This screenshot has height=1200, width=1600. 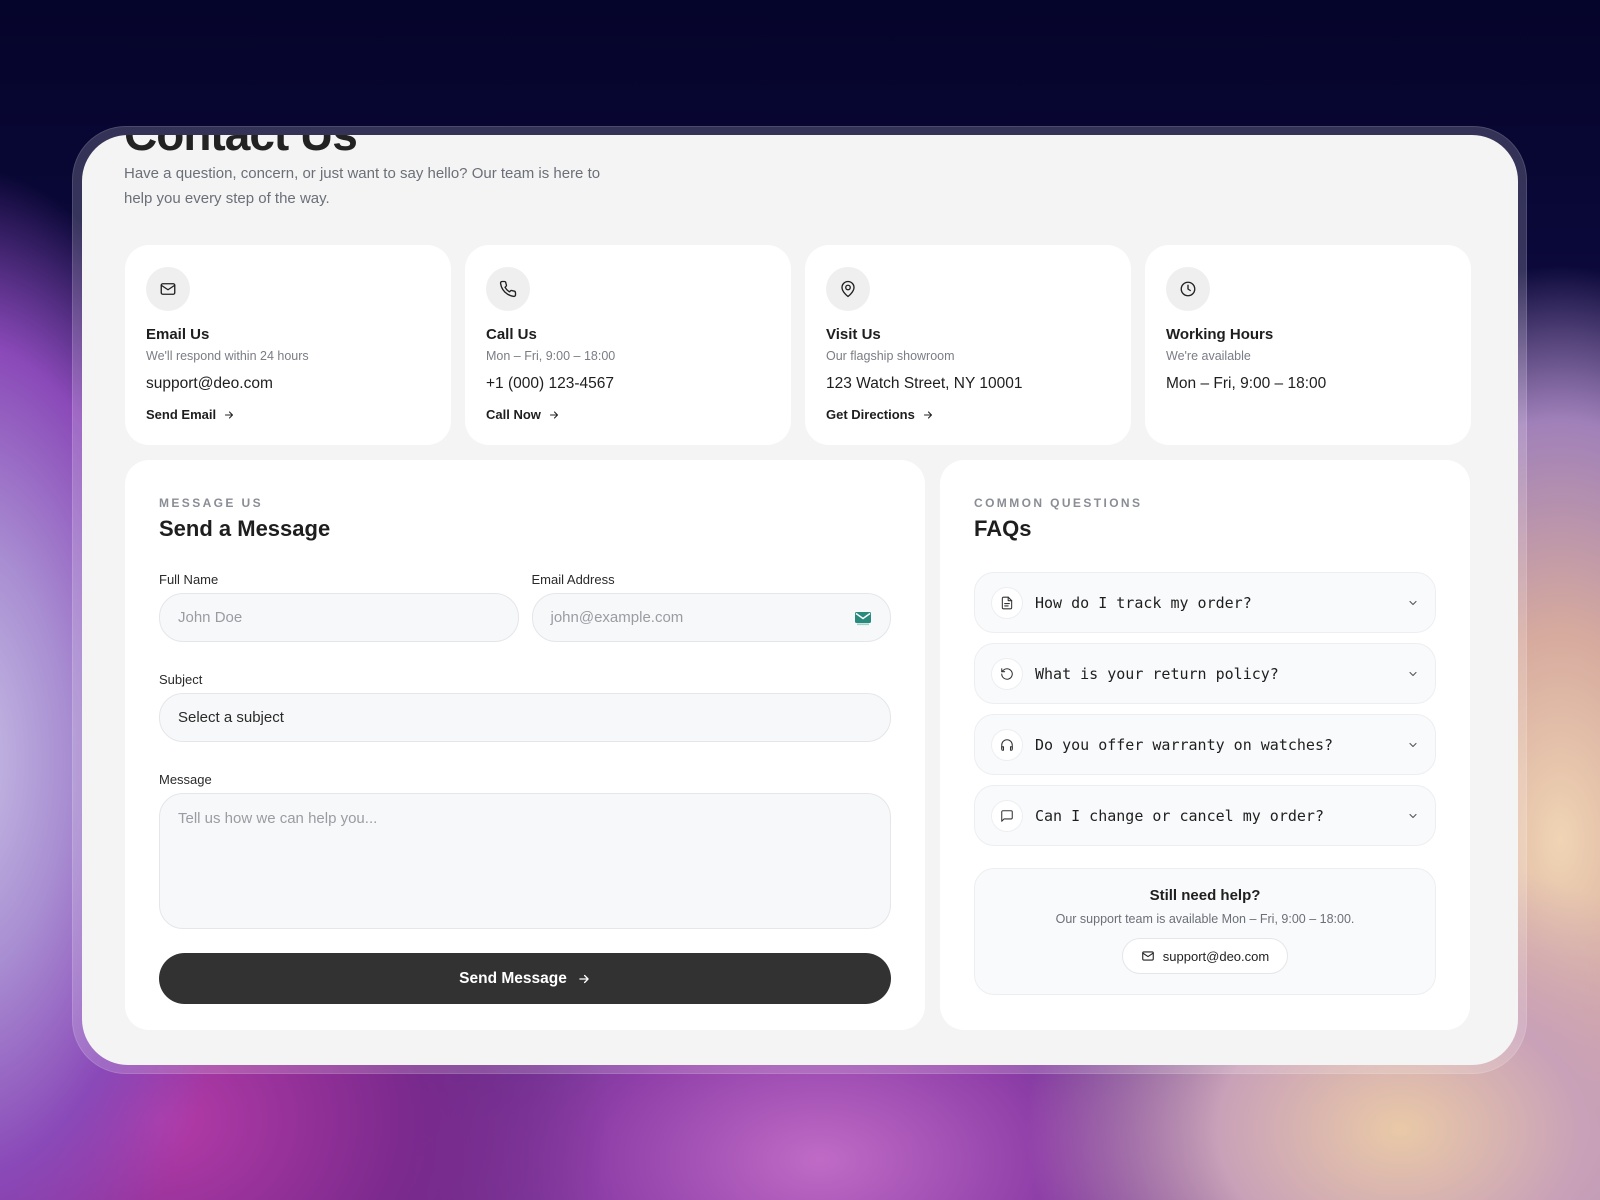 I want to click on message-square-icon, so click(x=1007, y=815).